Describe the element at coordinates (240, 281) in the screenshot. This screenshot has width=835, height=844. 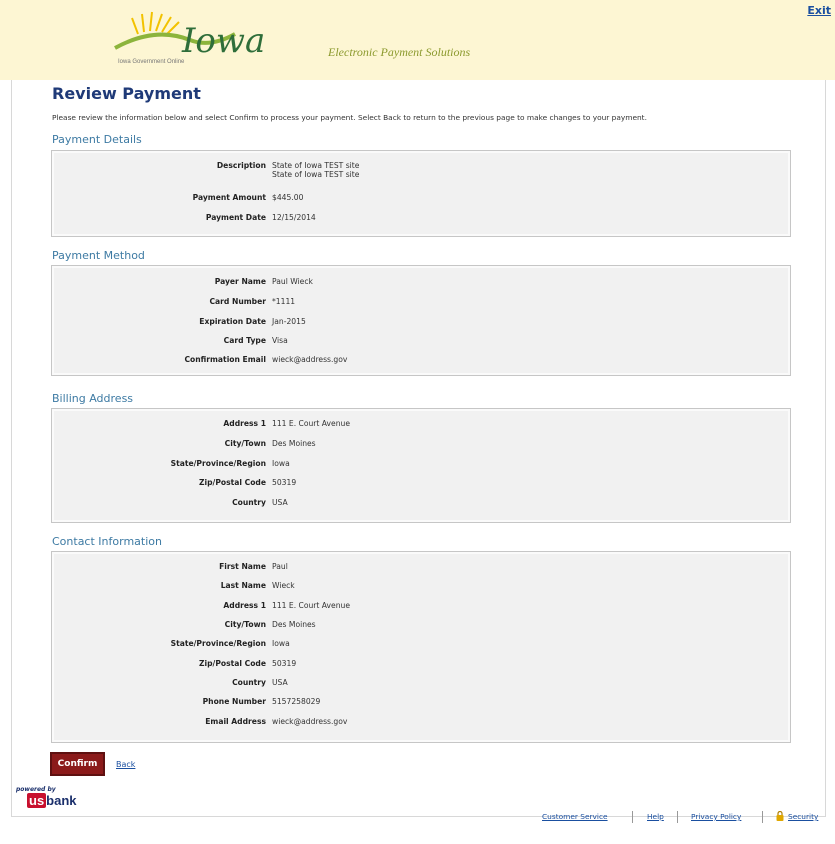
I see `field-label: Payer Name` at that location.